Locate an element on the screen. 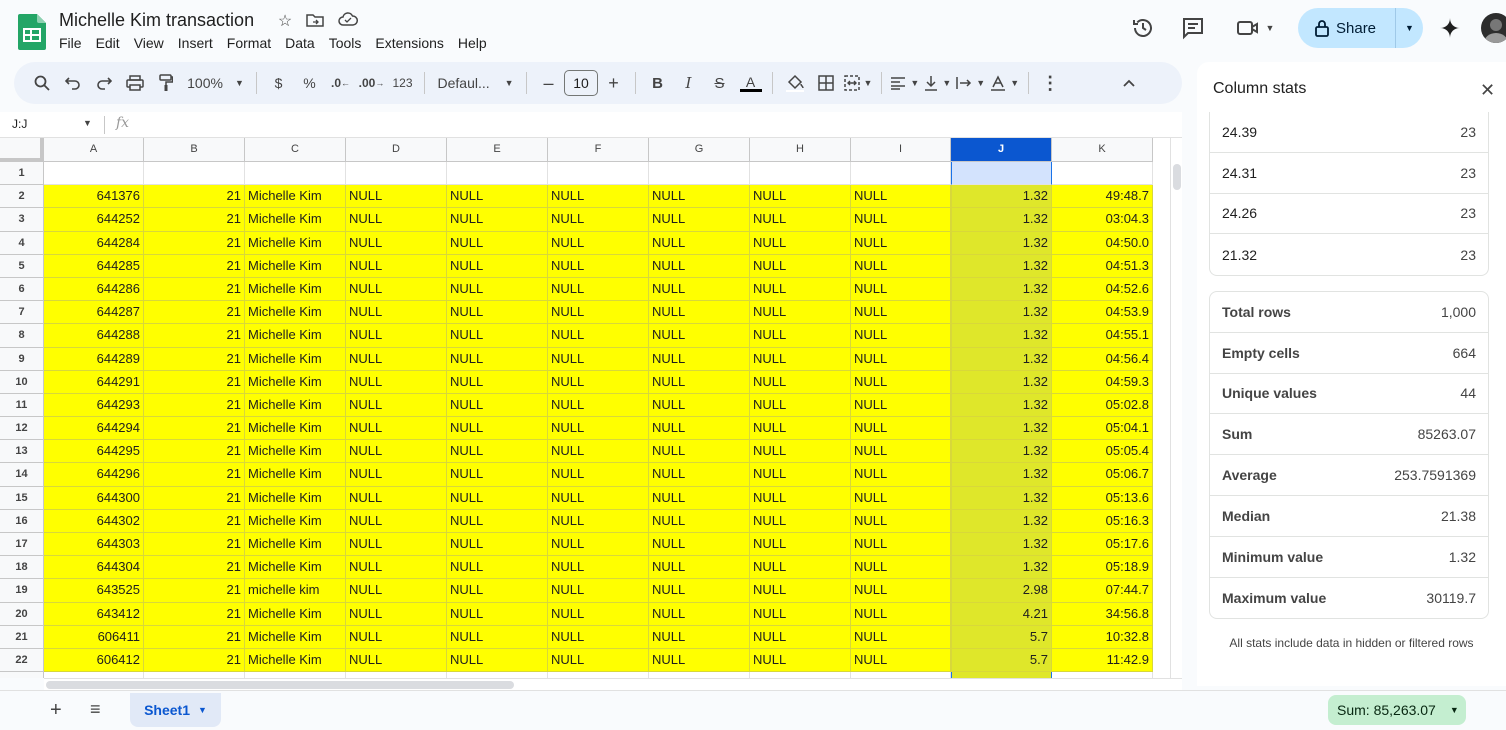 The width and height of the screenshot is (1506, 730). horizontal-scroll-thumb is located at coordinates (280, 685).